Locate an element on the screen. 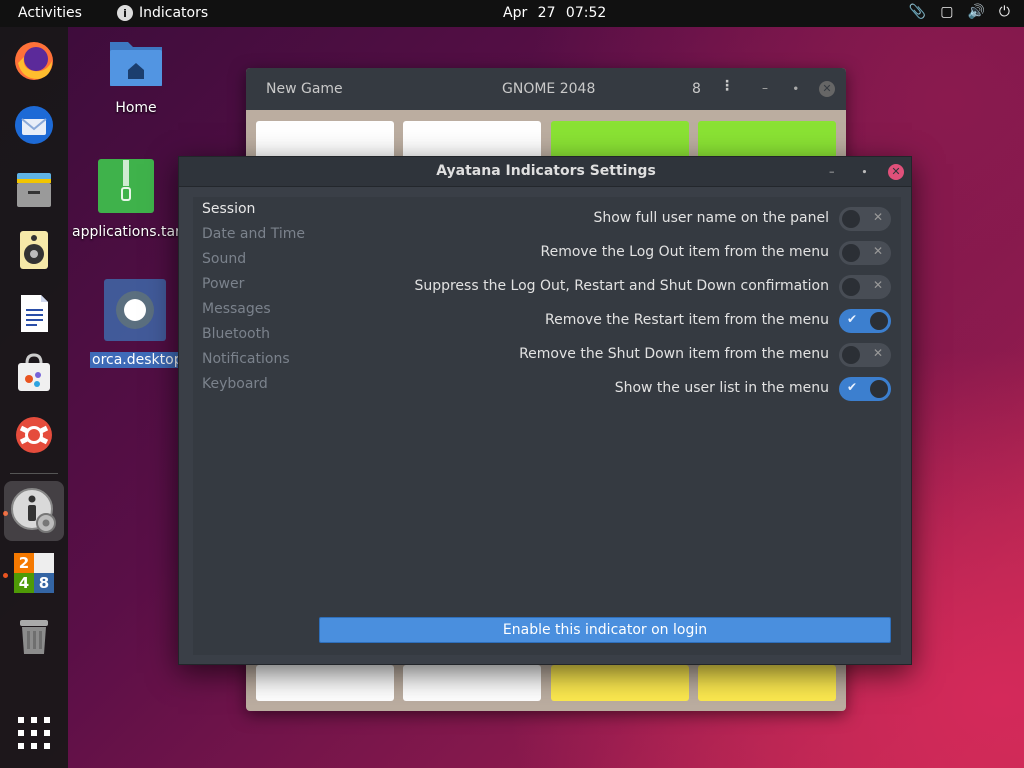 Image resolution: width=1024 pixels, height=768 pixels. activities-button: Activities is located at coordinates (50, 13).